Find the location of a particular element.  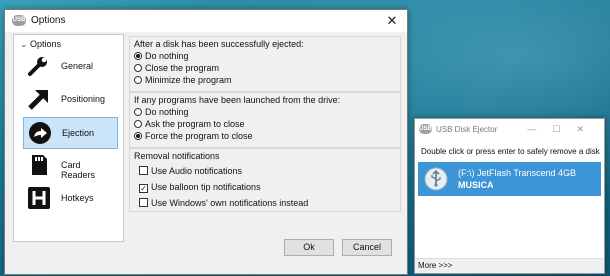

checkbox-balloon-notifications: ✓ Use balloon tip notifications is located at coordinates (200, 187).